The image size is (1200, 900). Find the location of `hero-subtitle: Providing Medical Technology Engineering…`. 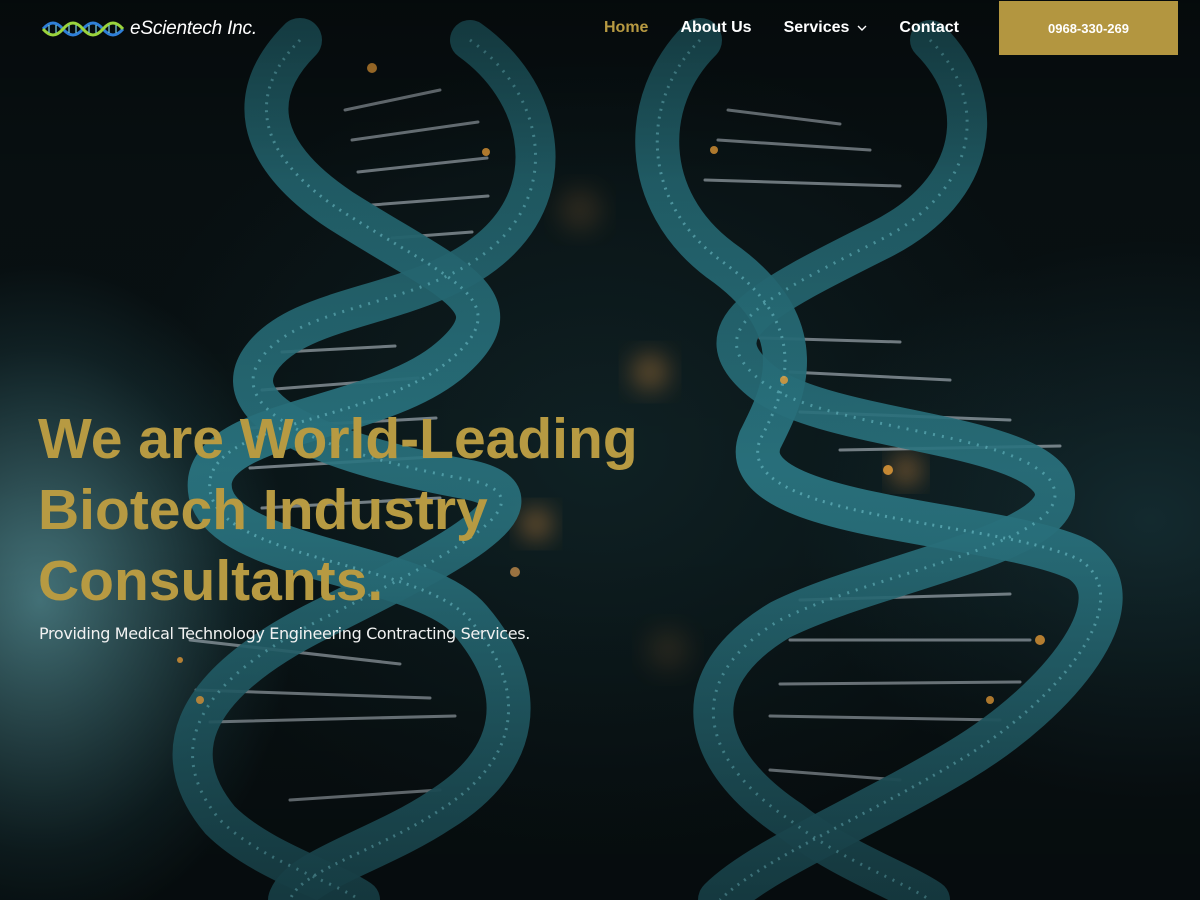

hero-subtitle: Providing Medical Technology Engineering… is located at coordinates (284, 633).